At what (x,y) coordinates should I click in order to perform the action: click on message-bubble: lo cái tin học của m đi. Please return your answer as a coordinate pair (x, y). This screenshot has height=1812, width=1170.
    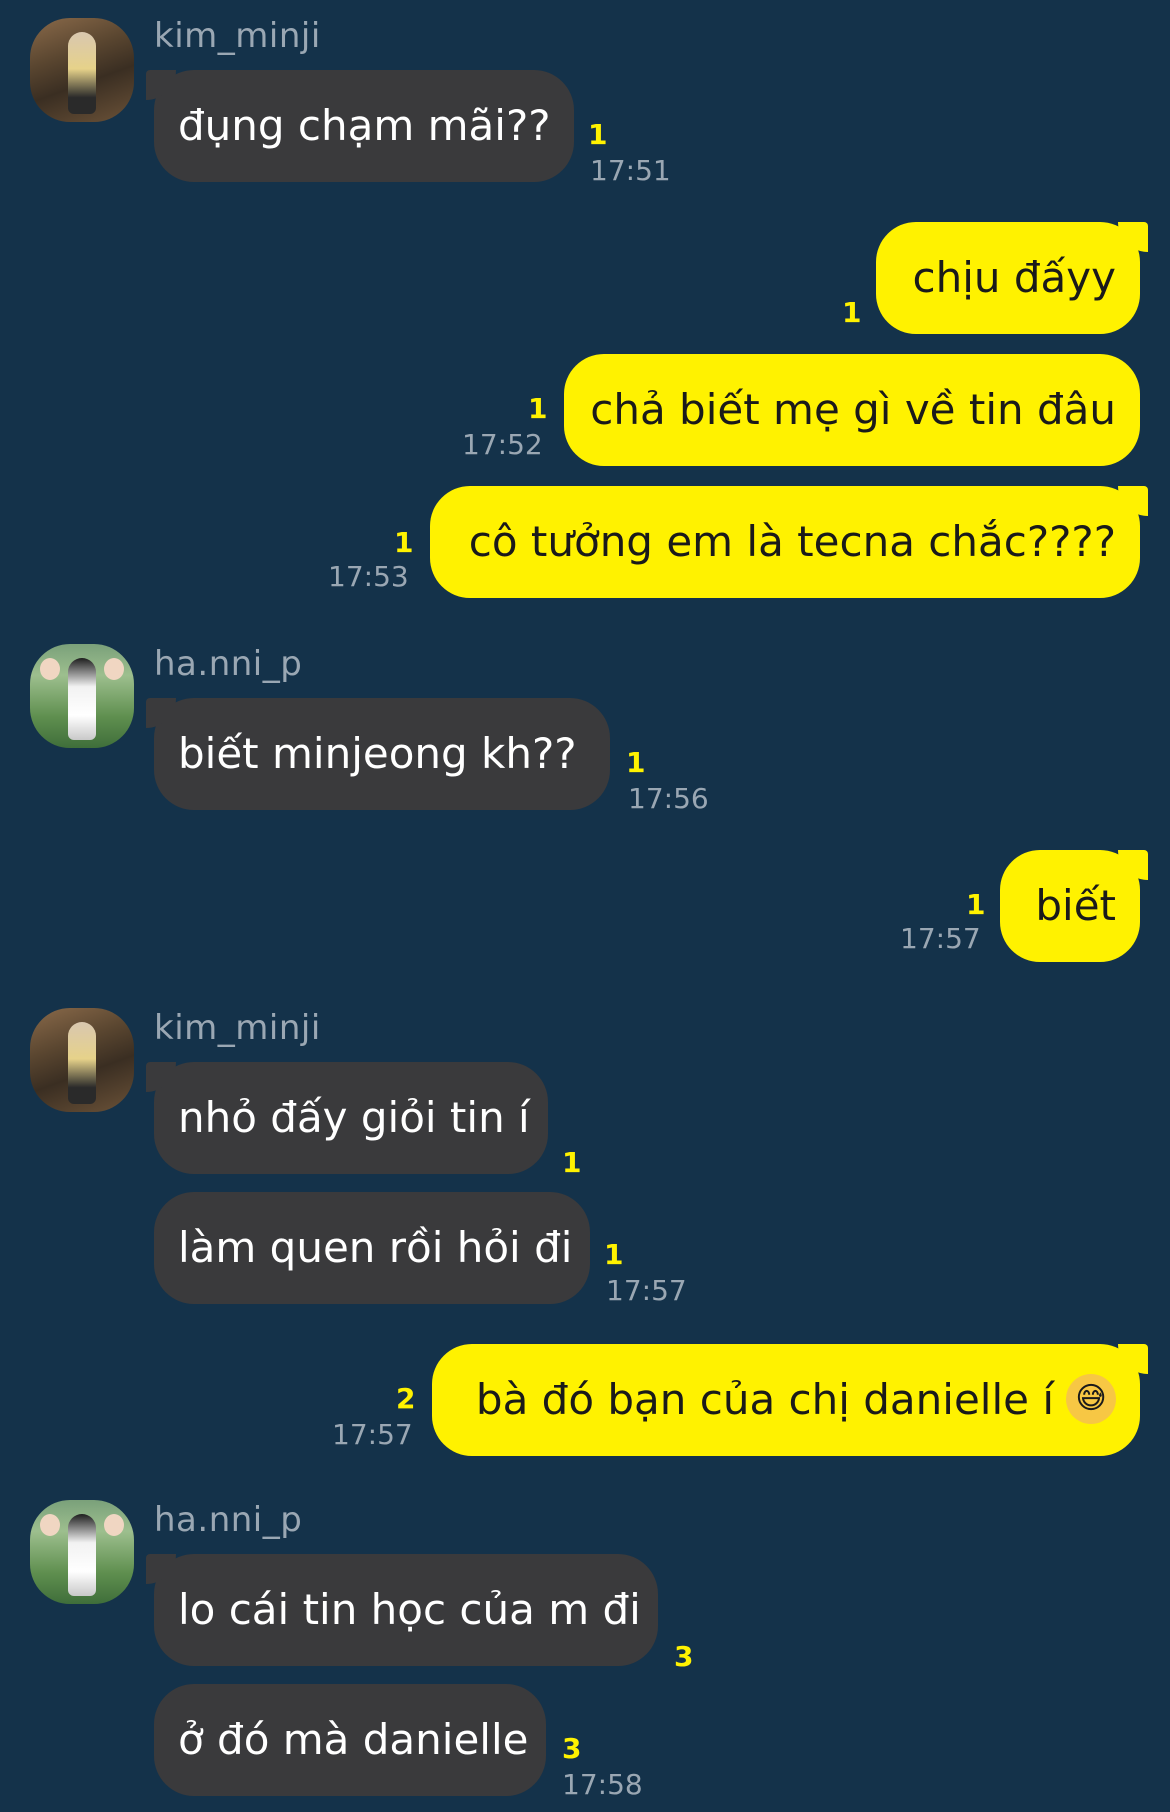
    Looking at the image, I should click on (402, 1610).